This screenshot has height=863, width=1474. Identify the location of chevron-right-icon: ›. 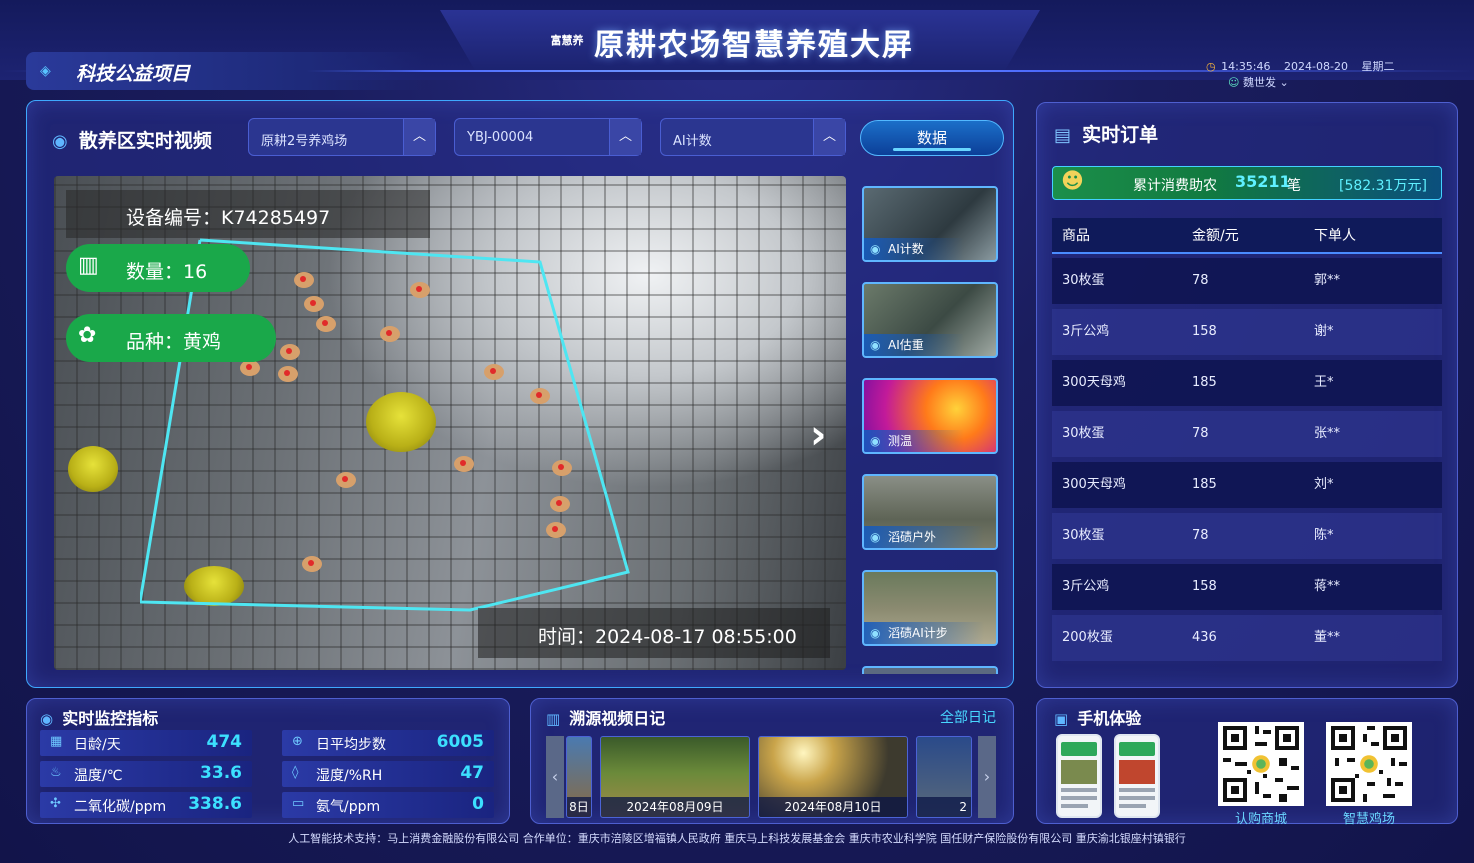
(818, 435).